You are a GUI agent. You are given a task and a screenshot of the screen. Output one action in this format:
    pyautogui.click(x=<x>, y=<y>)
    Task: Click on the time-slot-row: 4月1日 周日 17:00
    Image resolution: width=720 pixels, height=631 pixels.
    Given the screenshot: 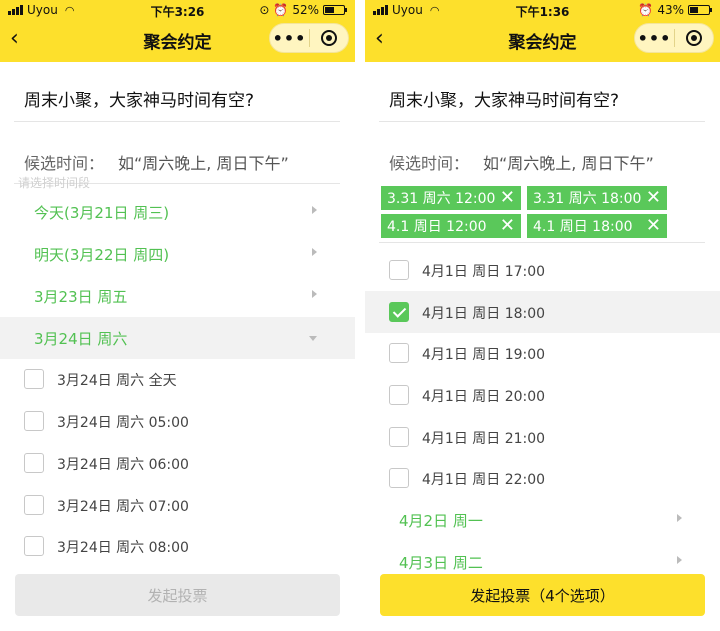 What is the action you would take?
    pyautogui.click(x=542, y=270)
    